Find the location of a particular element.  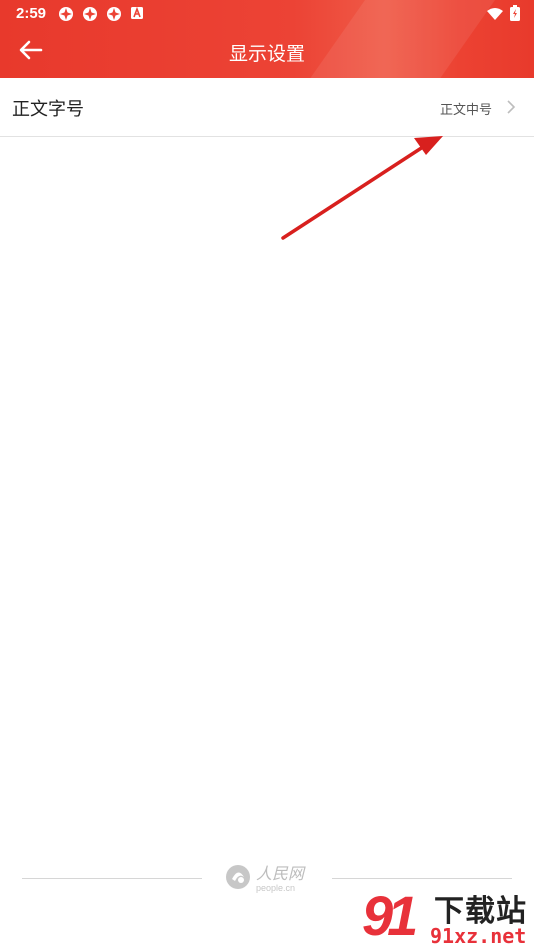

status-right is located at coordinates (503, 15).